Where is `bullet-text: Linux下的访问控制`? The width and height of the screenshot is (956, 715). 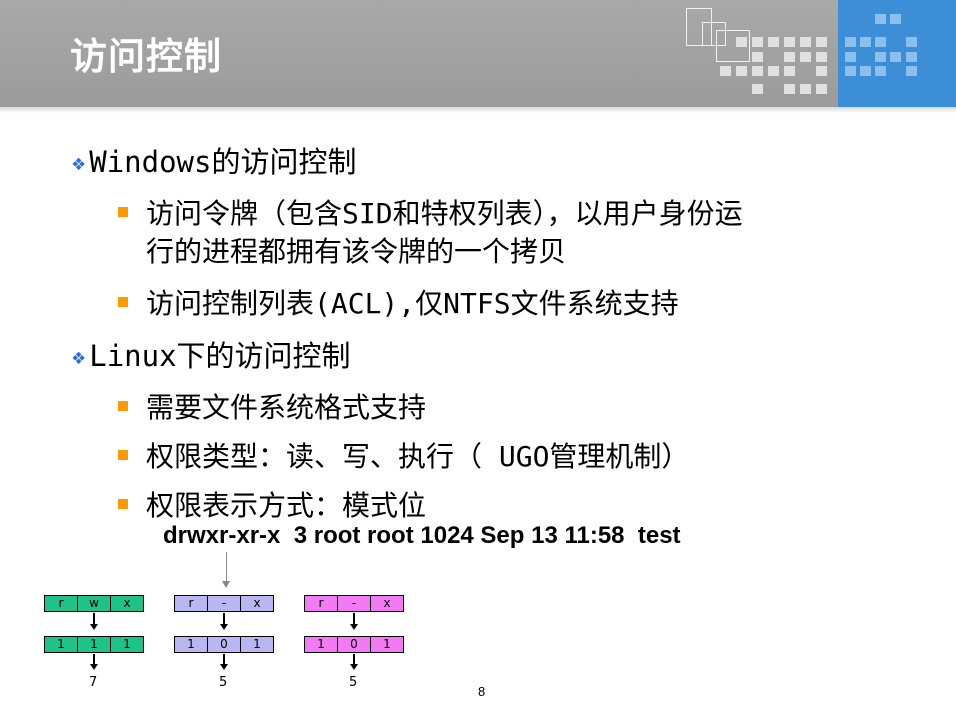 bullet-text: Linux下的访问控制 is located at coordinates (220, 356).